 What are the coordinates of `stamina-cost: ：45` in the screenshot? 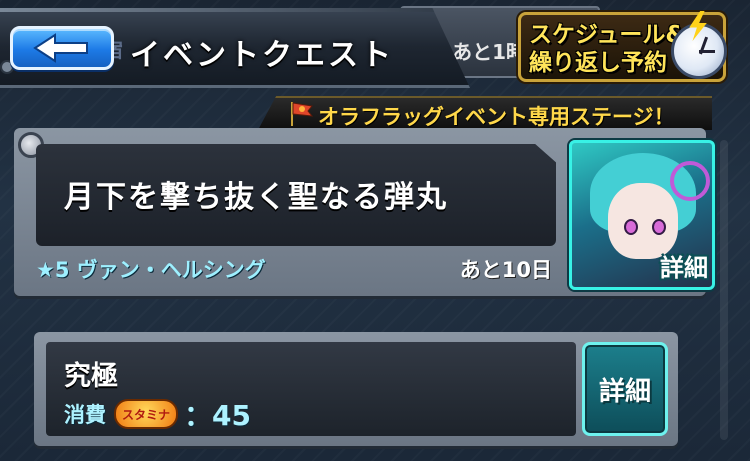 It's located at (217, 415).